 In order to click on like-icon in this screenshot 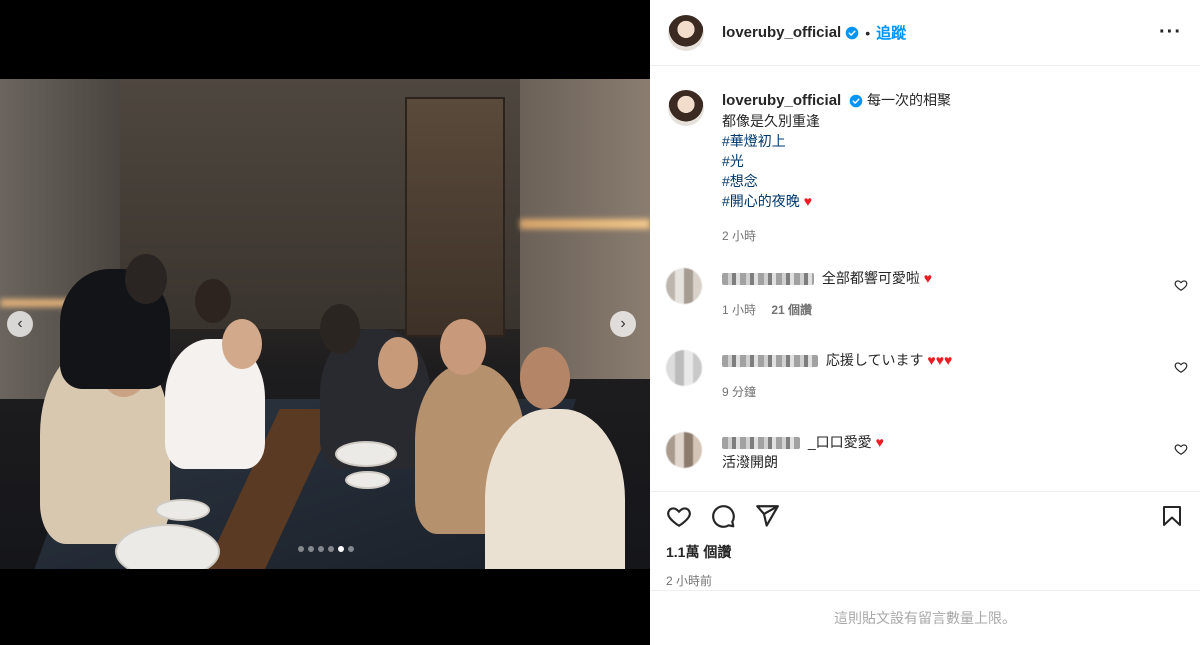, I will do `click(679, 516)`.